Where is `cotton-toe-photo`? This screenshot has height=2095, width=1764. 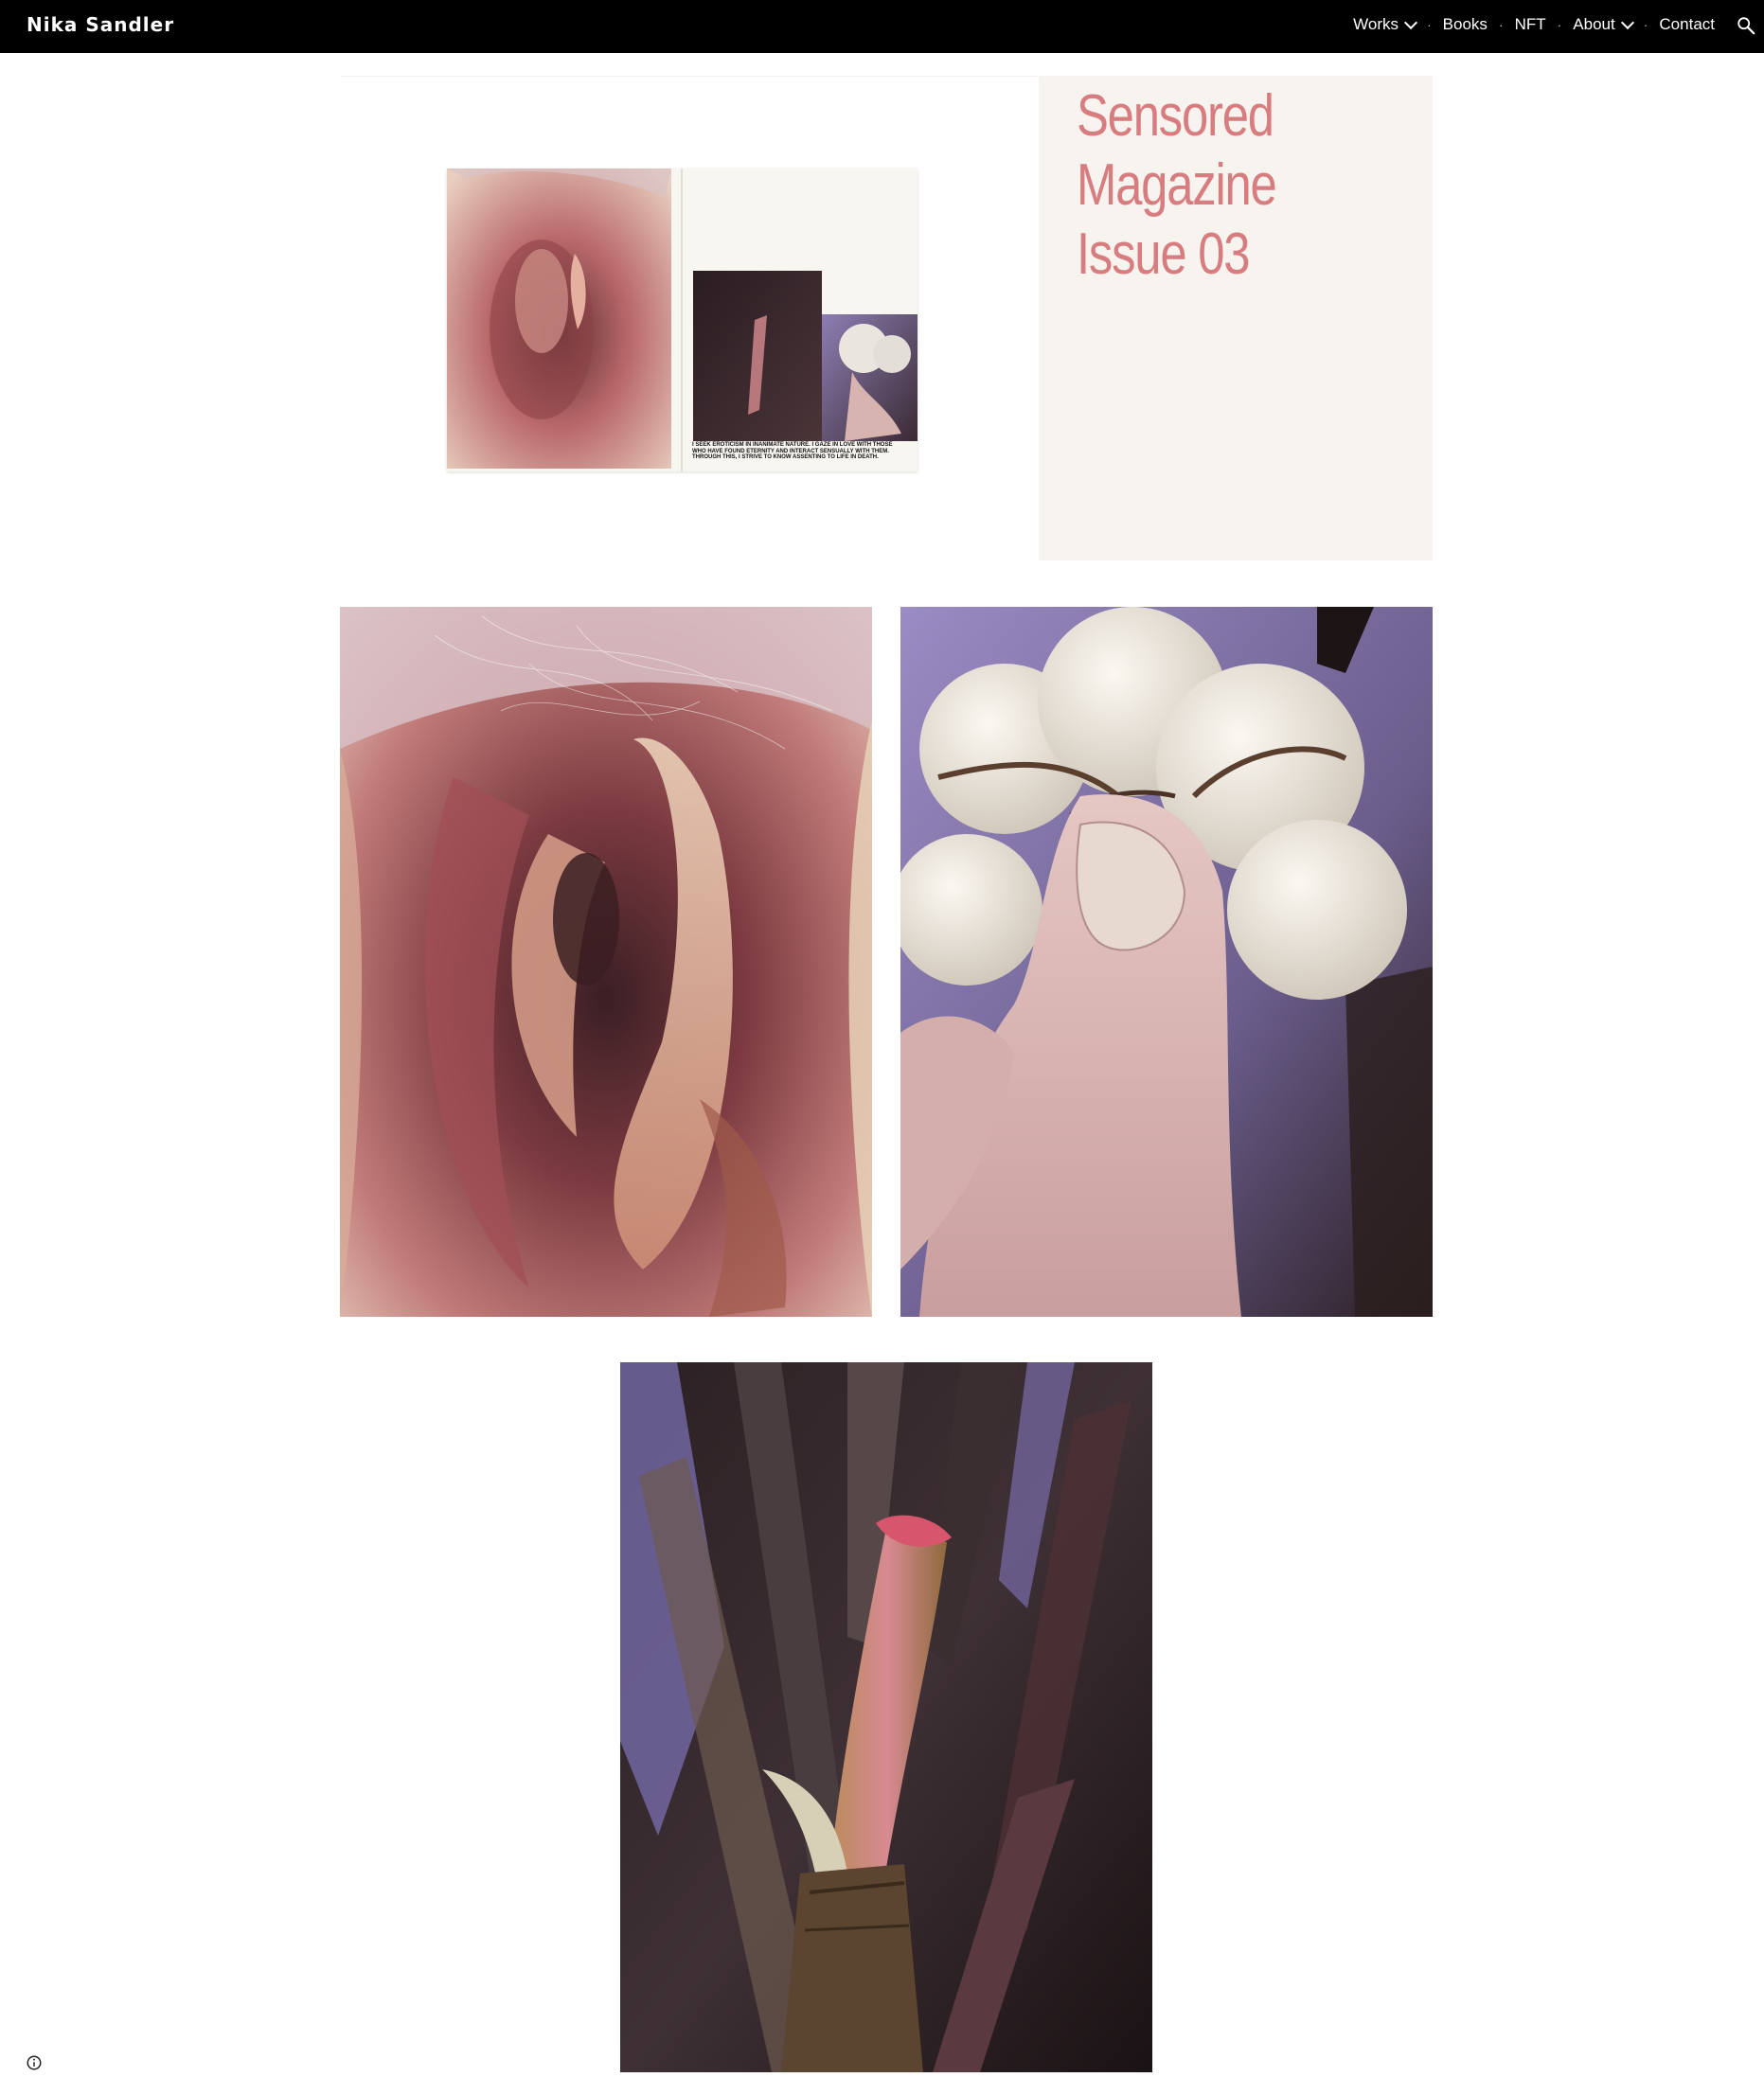
cotton-toe-photo is located at coordinates (1166, 962).